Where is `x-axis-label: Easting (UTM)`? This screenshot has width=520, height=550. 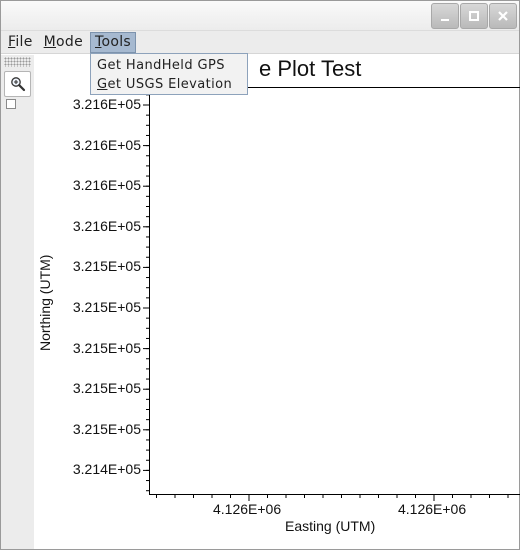
x-axis-label: Easting (UTM) is located at coordinates (330, 526).